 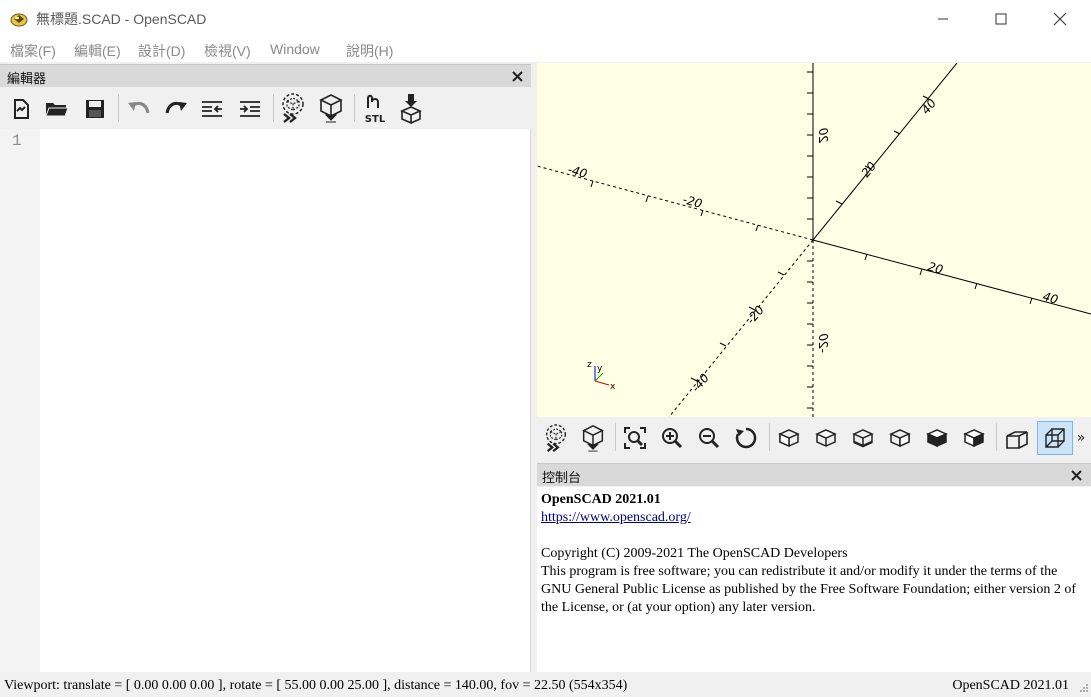 I want to click on new-file-icon, so click(x=21, y=109).